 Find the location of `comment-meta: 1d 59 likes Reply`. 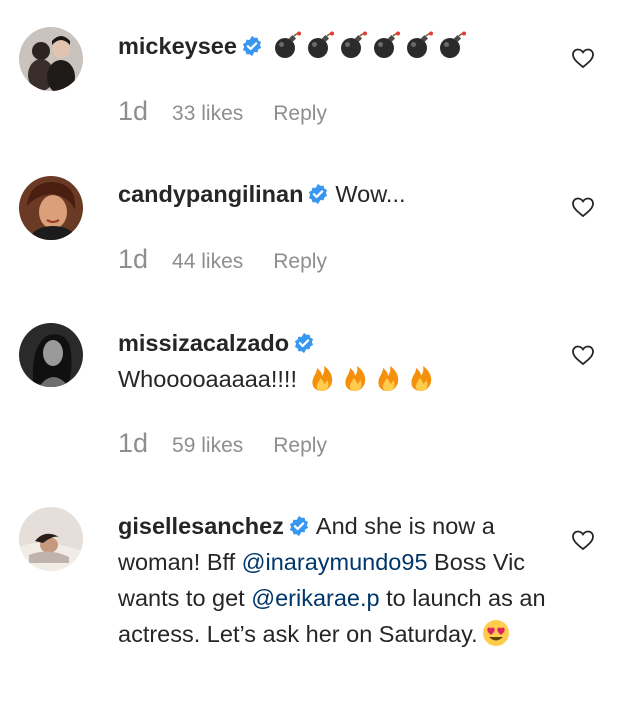

comment-meta: 1d 59 likes Reply is located at coordinates (222, 443).